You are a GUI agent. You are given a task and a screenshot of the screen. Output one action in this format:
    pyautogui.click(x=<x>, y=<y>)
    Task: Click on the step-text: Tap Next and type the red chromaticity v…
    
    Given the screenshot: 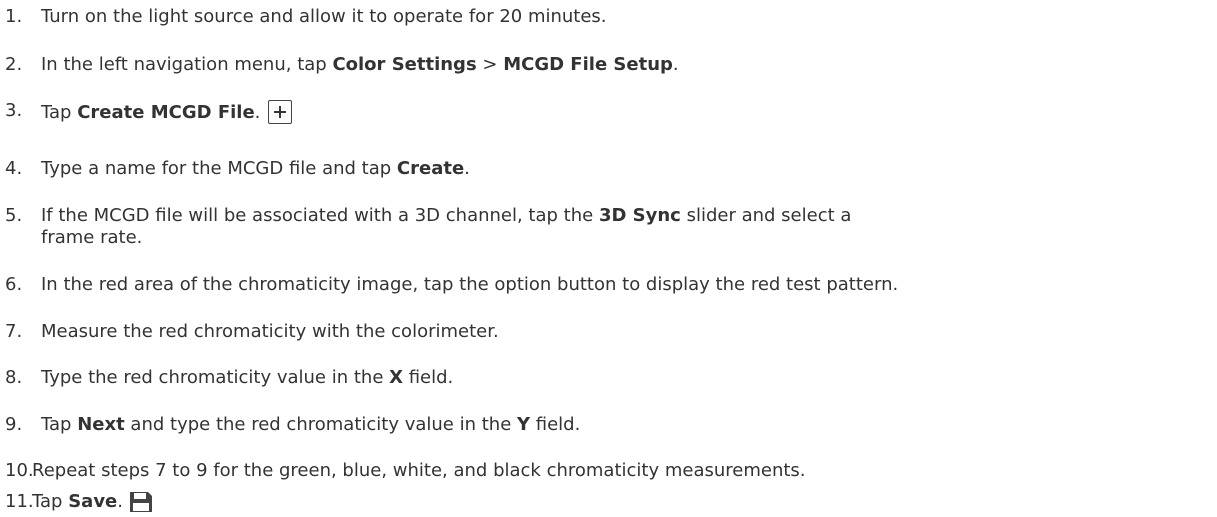 What is the action you would take?
    pyautogui.click(x=311, y=424)
    